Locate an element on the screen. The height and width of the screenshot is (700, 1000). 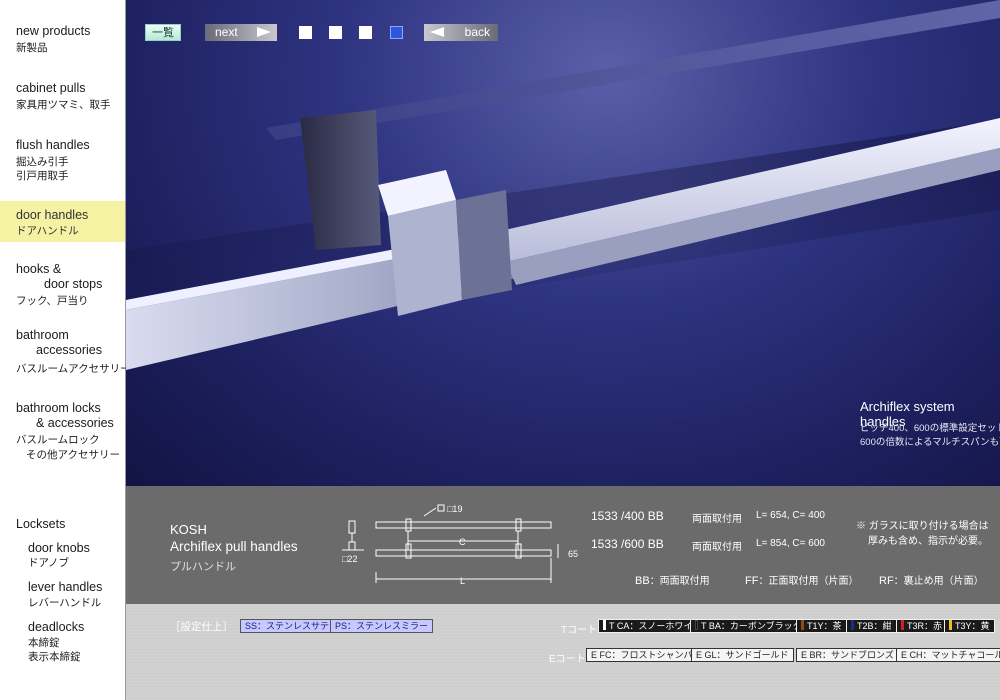
finish-chip-ss: SS：ステンレスサテン is located at coordinates (292, 626).